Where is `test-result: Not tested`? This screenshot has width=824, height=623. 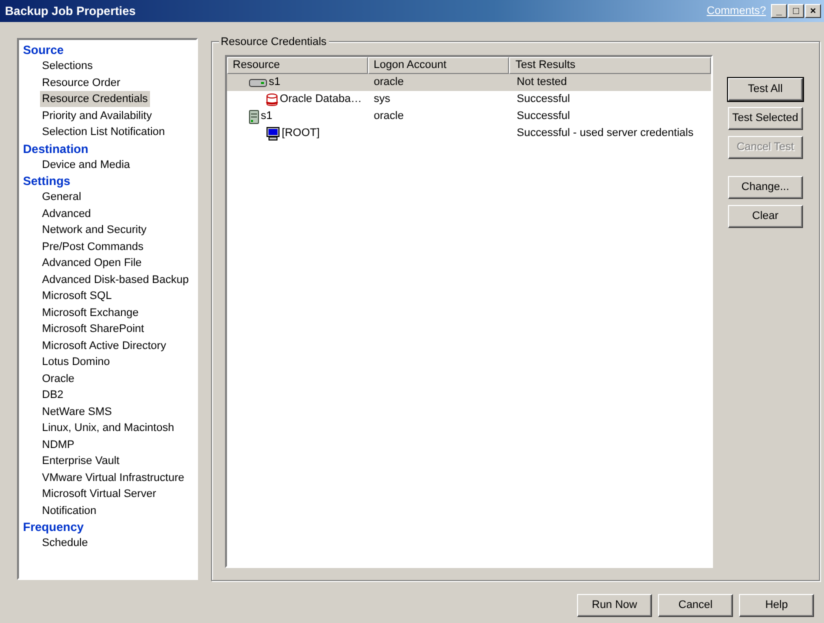
test-result: Not tested is located at coordinates (541, 82).